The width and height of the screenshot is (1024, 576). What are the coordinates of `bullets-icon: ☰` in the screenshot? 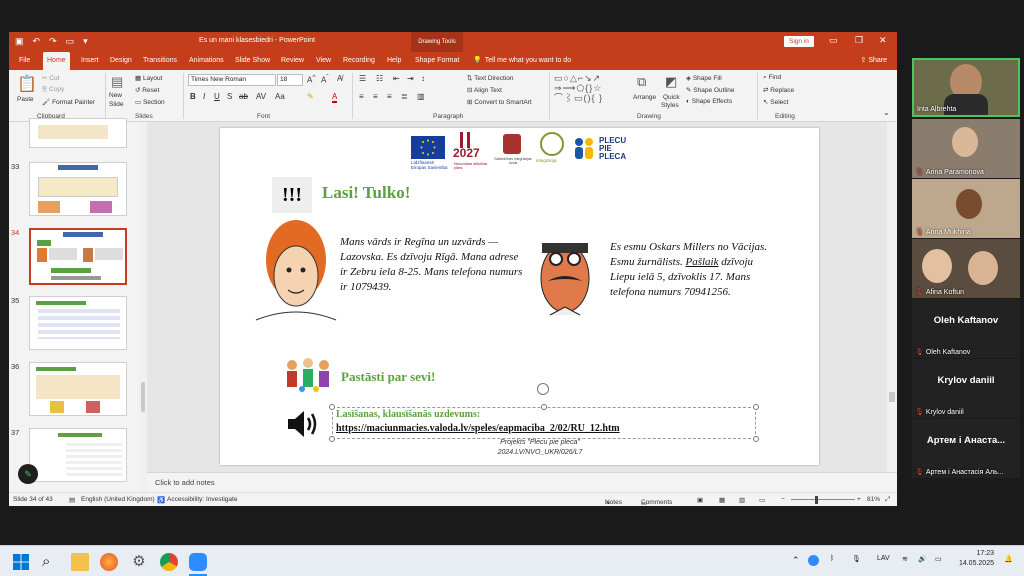 It's located at (362, 78).